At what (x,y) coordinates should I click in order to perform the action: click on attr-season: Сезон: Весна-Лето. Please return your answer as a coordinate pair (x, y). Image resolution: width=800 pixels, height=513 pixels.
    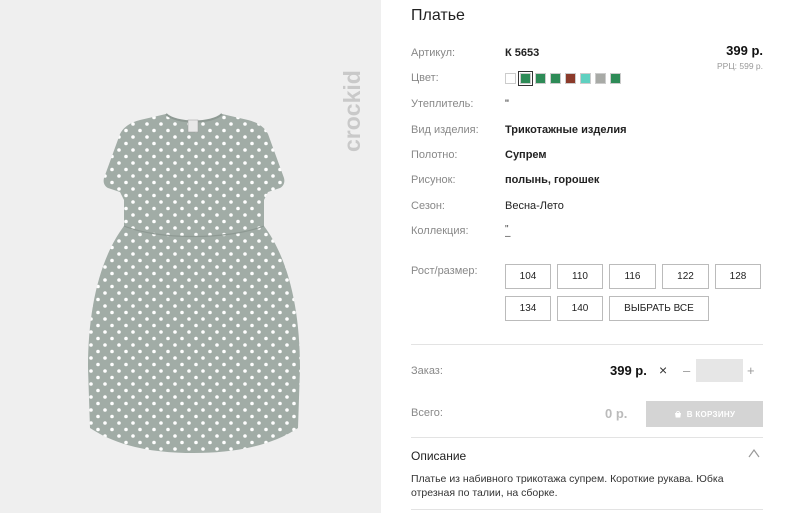
    Looking at the image, I should click on (587, 208).